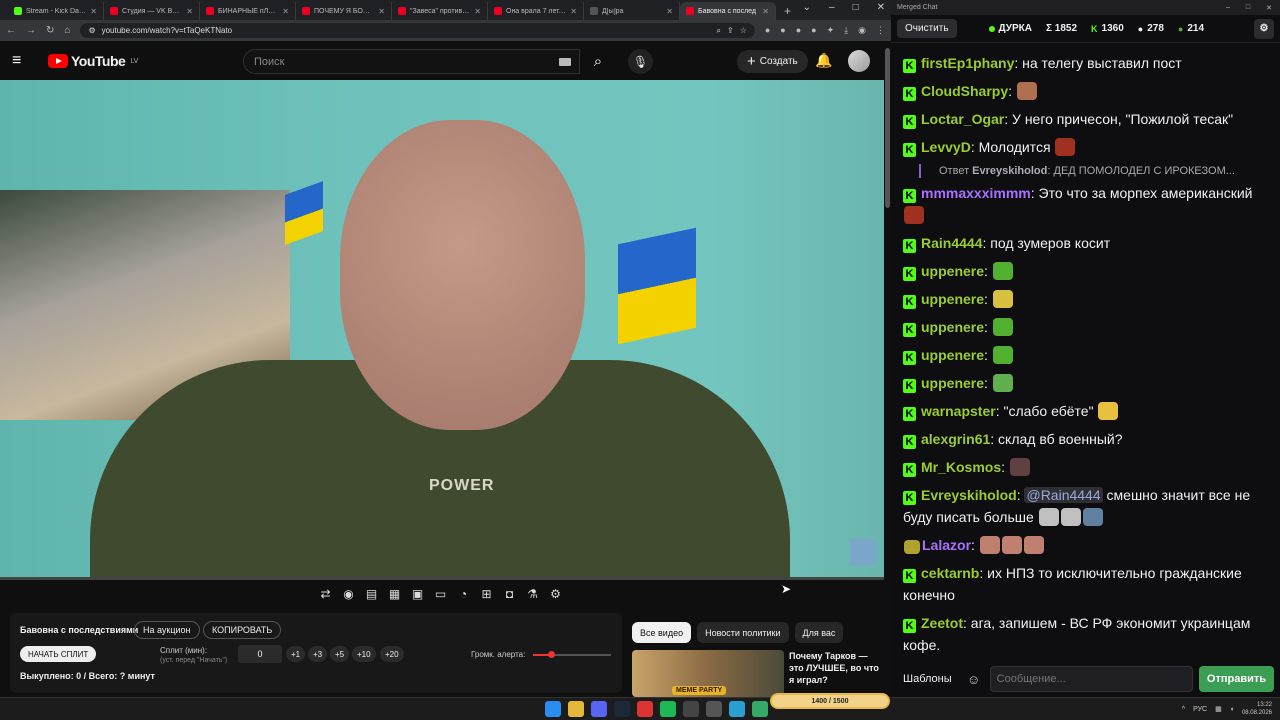 Image resolution: width=1280 pixels, height=720 pixels. I want to click on windows-start-icon, so click(553, 709).